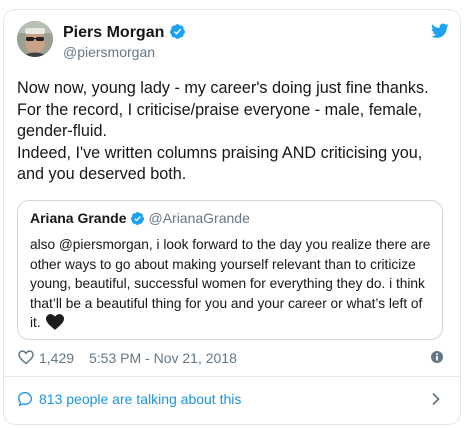 This screenshot has width=465, height=428. What do you see at coordinates (437, 357) in the screenshot?
I see `info-icon` at bounding box center [437, 357].